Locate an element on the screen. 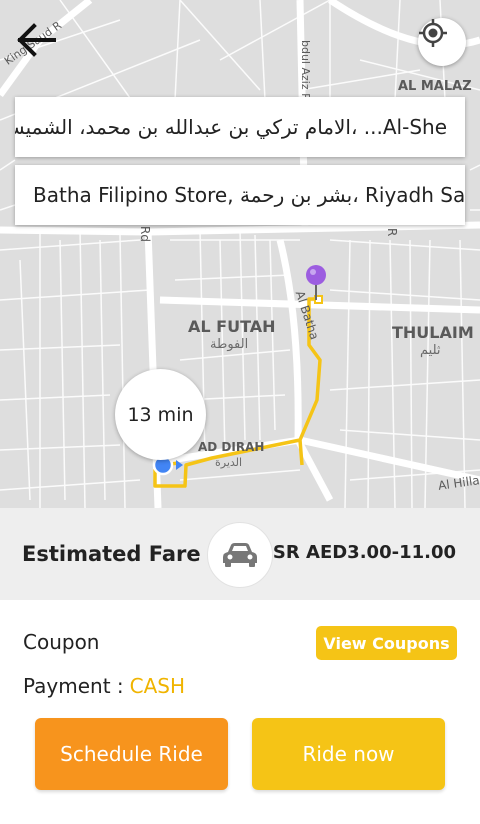 This screenshot has width=480, height=824. district-al-futah: AL FUTAH is located at coordinates (232, 326).